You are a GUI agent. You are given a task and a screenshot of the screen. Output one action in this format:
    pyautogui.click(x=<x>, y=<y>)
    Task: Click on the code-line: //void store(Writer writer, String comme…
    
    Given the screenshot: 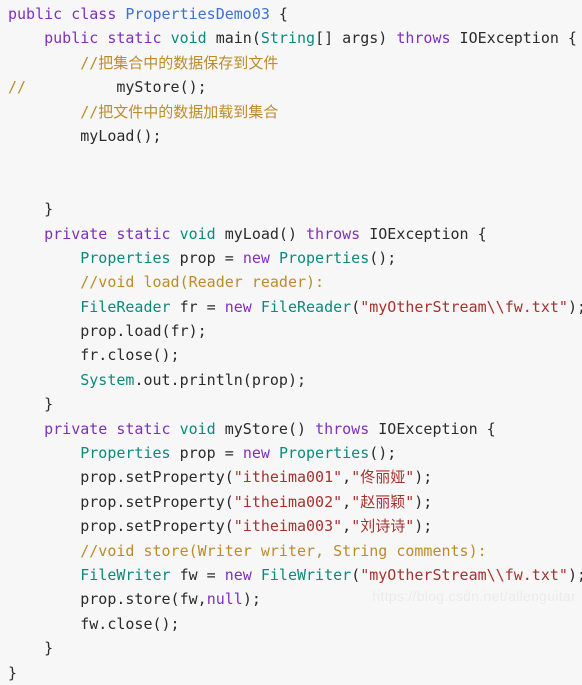 What is the action you would take?
    pyautogui.click(x=291, y=551)
    